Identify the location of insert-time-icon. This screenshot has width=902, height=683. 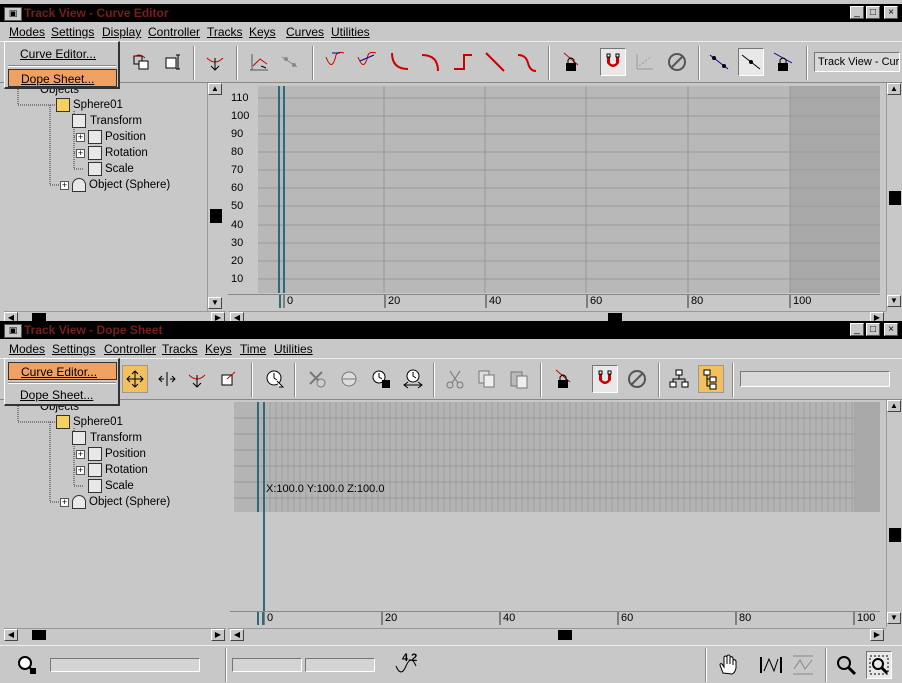
(413, 379).